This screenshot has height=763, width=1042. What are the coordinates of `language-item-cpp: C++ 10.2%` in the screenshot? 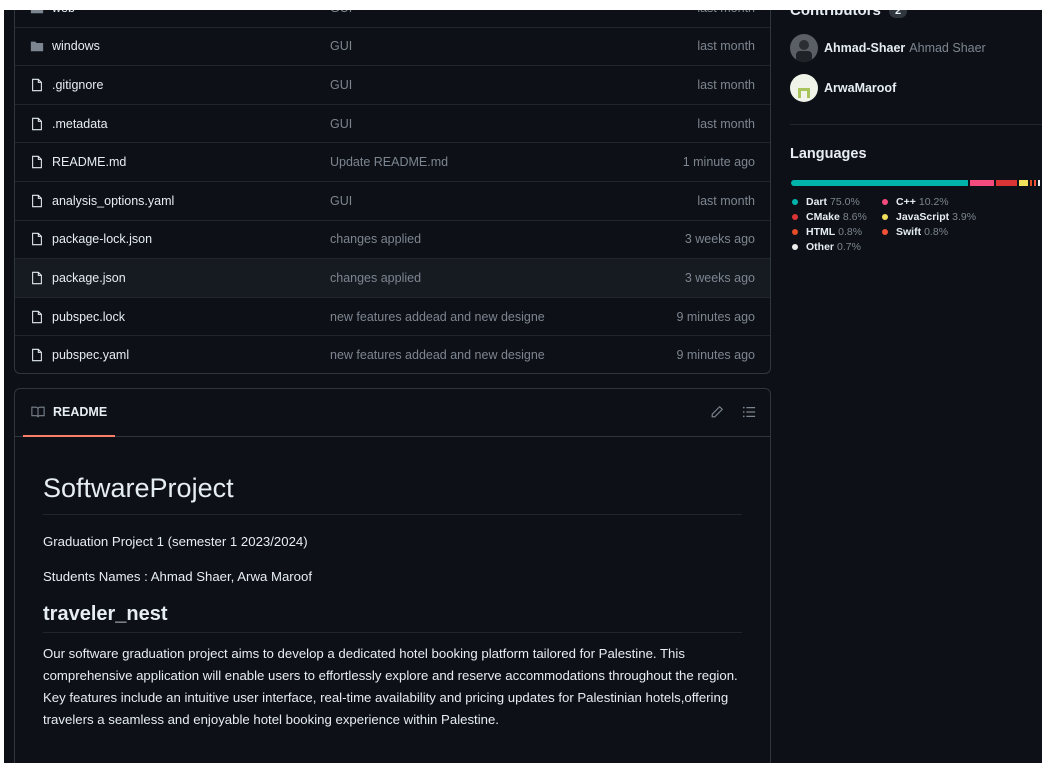 It's located at (915, 202).